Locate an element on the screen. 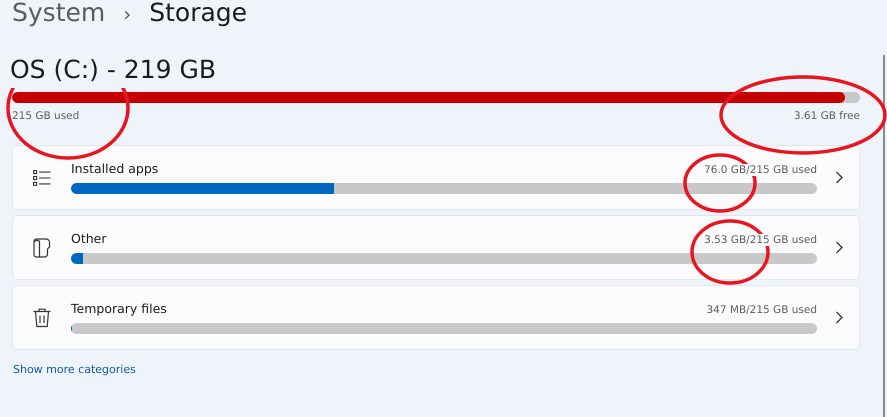 This screenshot has height=417, width=887. category-usage: 347 MB/215 GB used is located at coordinates (761, 310).